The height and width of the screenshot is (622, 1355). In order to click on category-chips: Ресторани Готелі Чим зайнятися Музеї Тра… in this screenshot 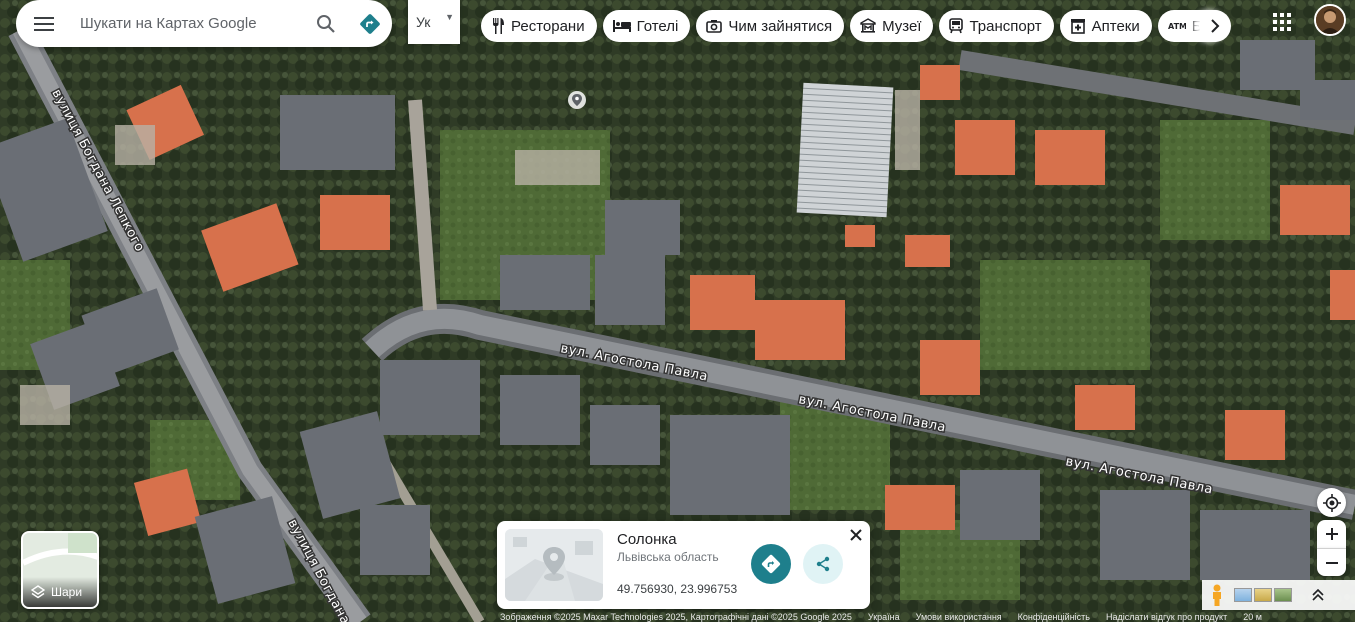, I will do `click(856, 26)`.